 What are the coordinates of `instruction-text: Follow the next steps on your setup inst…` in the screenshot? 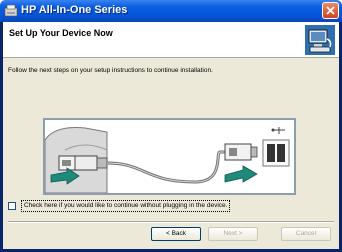 It's located at (110, 70).